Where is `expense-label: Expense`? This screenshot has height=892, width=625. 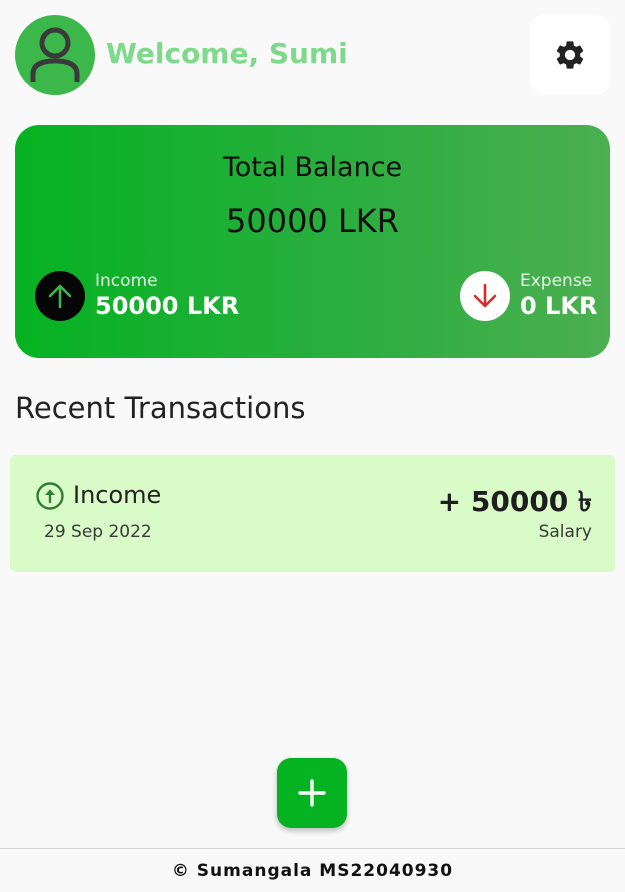 expense-label: Expense is located at coordinates (556, 281).